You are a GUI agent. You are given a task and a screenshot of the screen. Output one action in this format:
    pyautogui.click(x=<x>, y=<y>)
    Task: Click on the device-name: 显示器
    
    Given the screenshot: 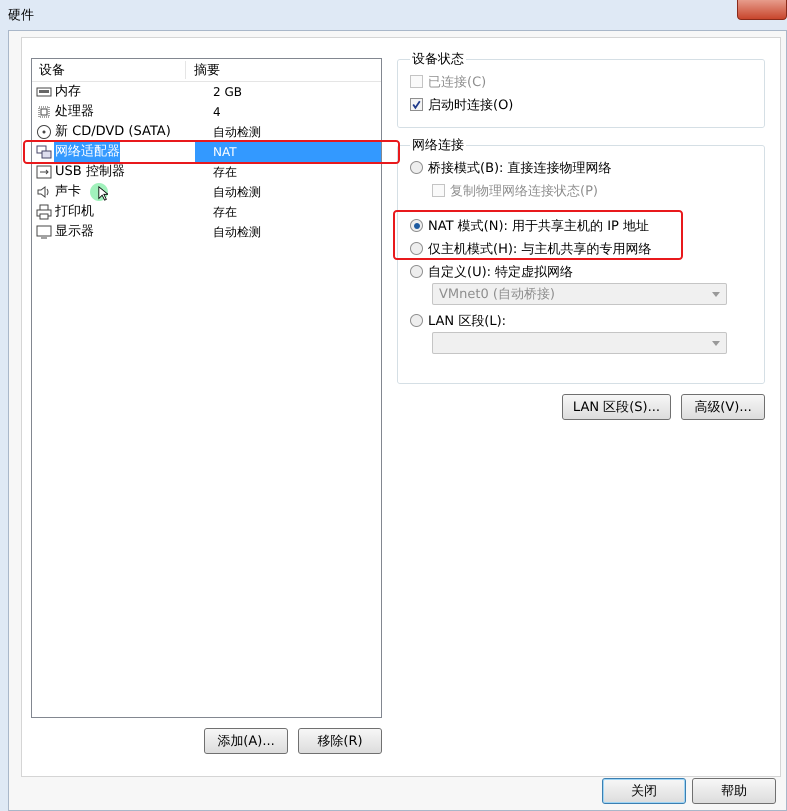 What is the action you would take?
    pyautogui.click(x=74, y=232)
    